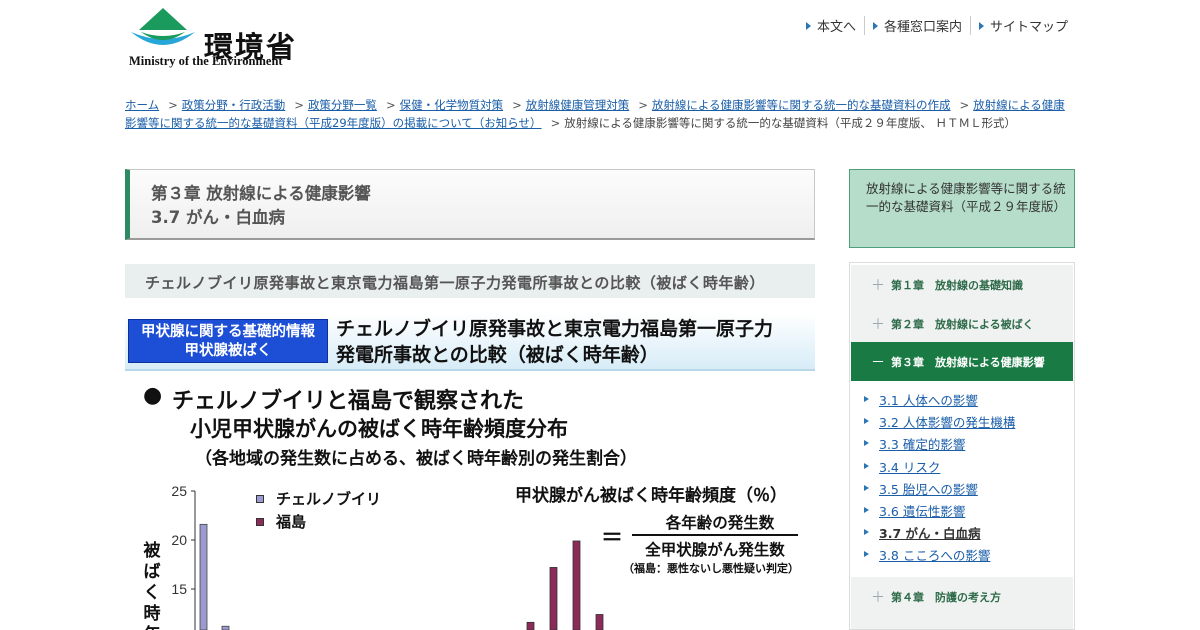 The width and height of the screenshot is (1200, 630). What do you see at coordinates (921, 488) in the screenshot?
I see `sidebar-item-3-5: 3.5 胎児への影響` at bounding box center [921, 488].